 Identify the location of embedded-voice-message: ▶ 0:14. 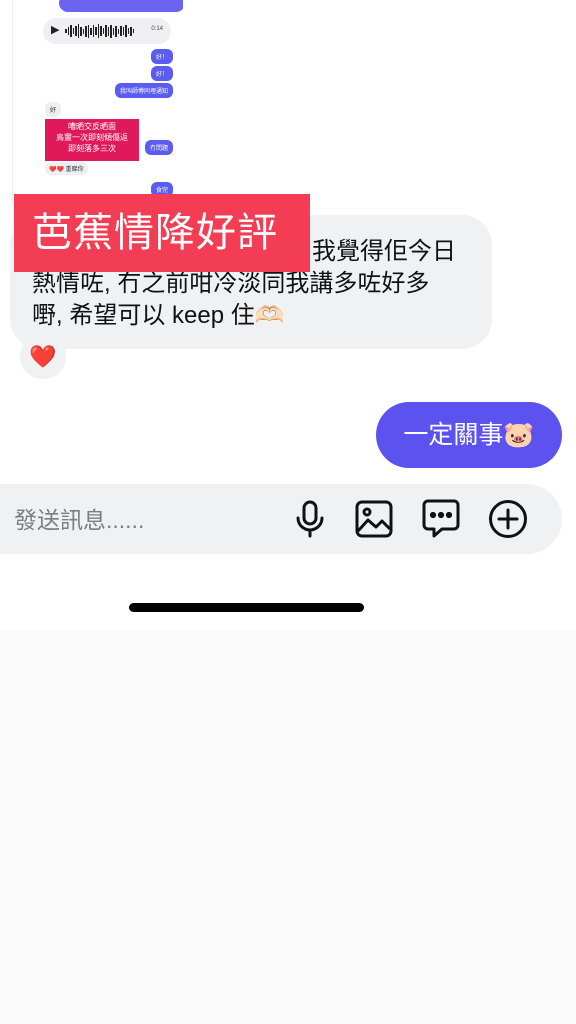
(107, 31).